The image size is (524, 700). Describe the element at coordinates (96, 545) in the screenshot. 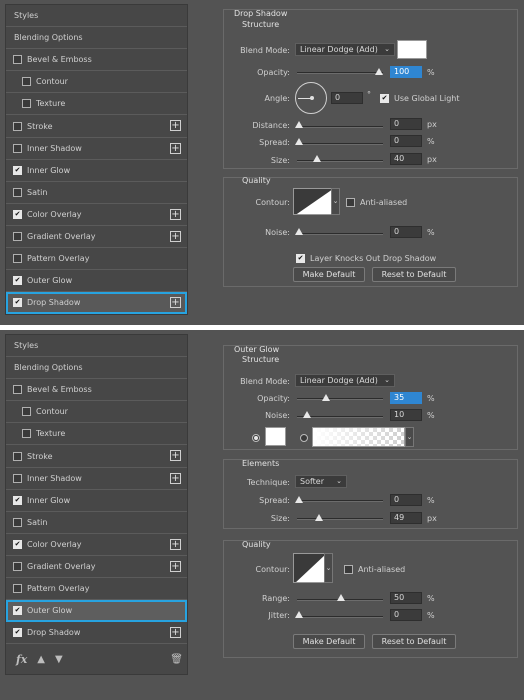

I see `style-item-color-overlay: ✔ Color Overlay +` at that location.